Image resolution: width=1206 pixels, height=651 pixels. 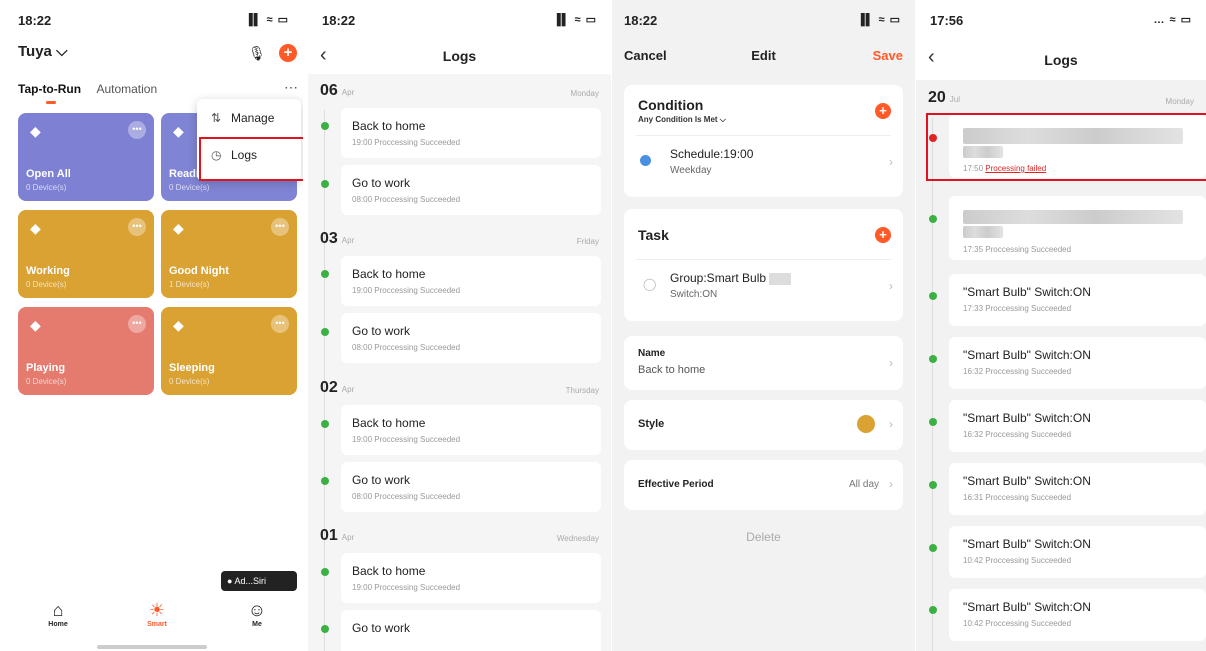 I want to click on schedule-title: Schedule:19:00, so click(x=711, y=154).